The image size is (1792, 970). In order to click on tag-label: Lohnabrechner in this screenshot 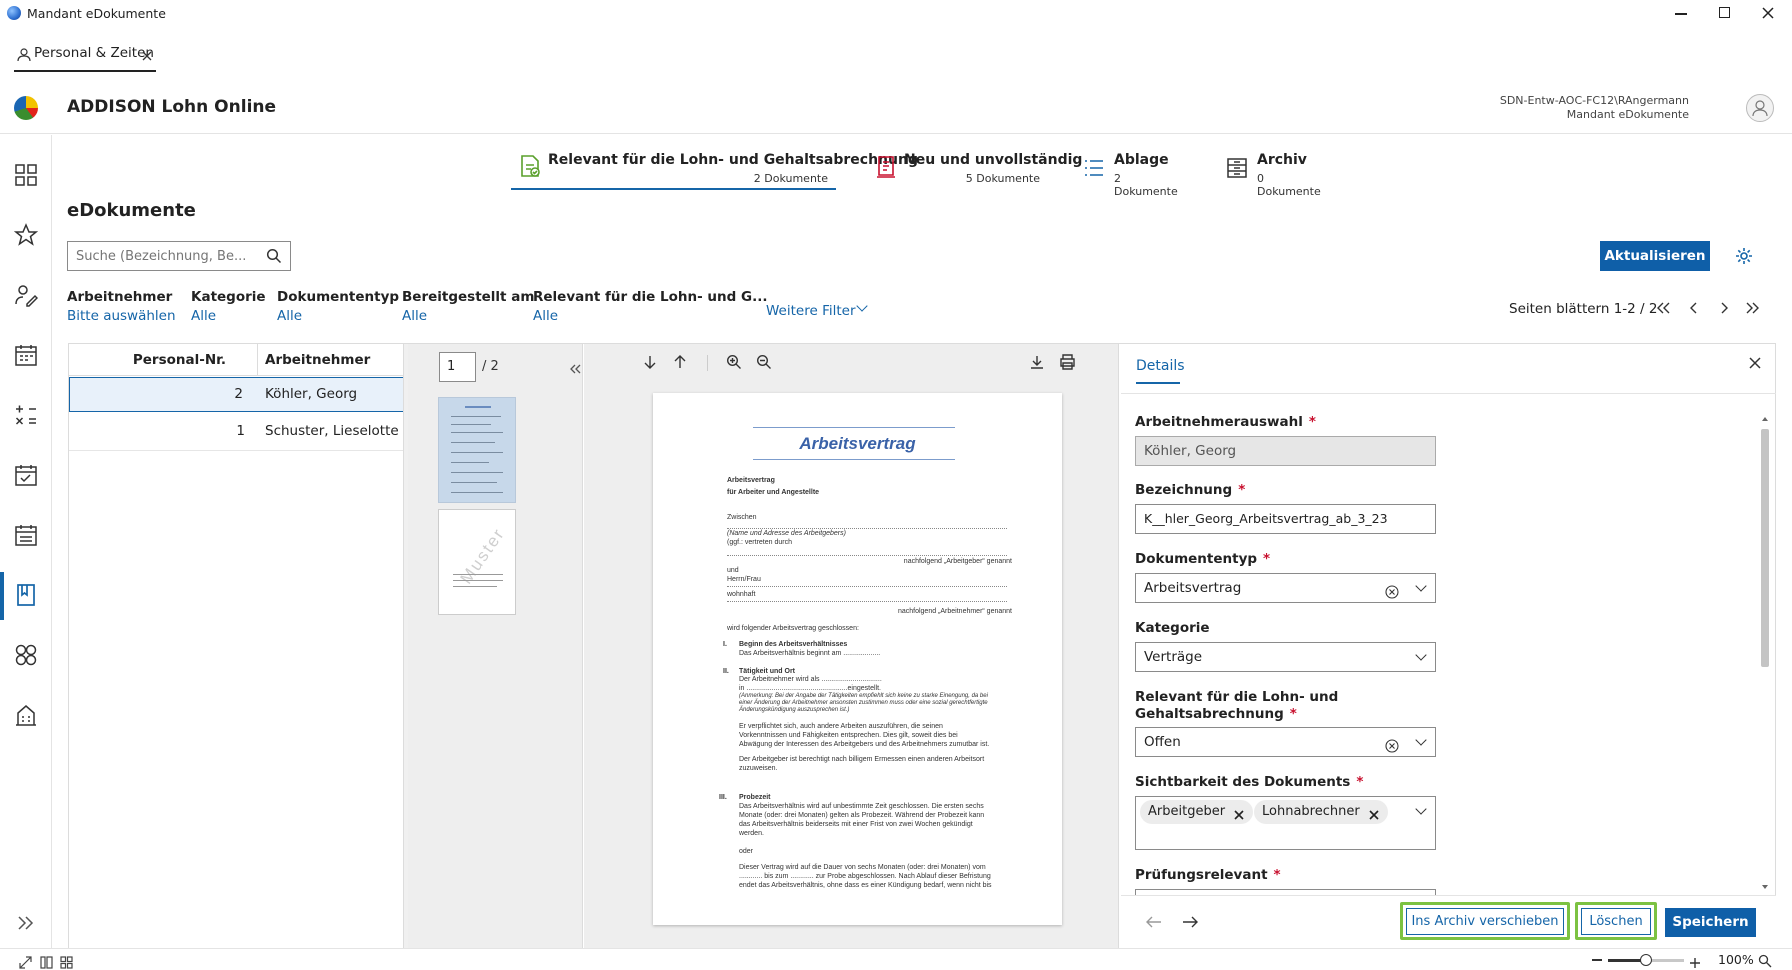, I will do `click(1311, 811)`.